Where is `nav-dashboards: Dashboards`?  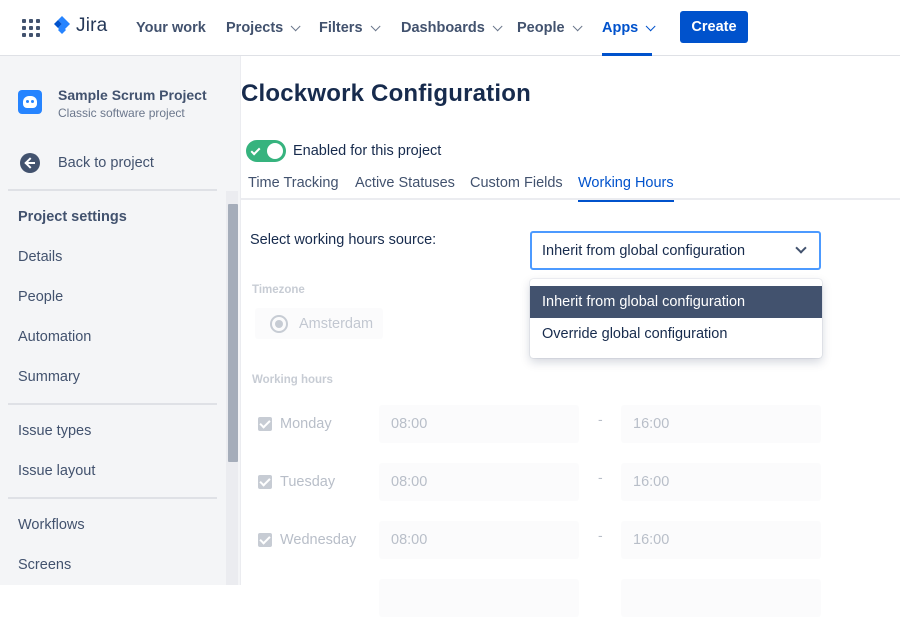 nav-dashboards: Dashboards is located at coordinates (452, 28).